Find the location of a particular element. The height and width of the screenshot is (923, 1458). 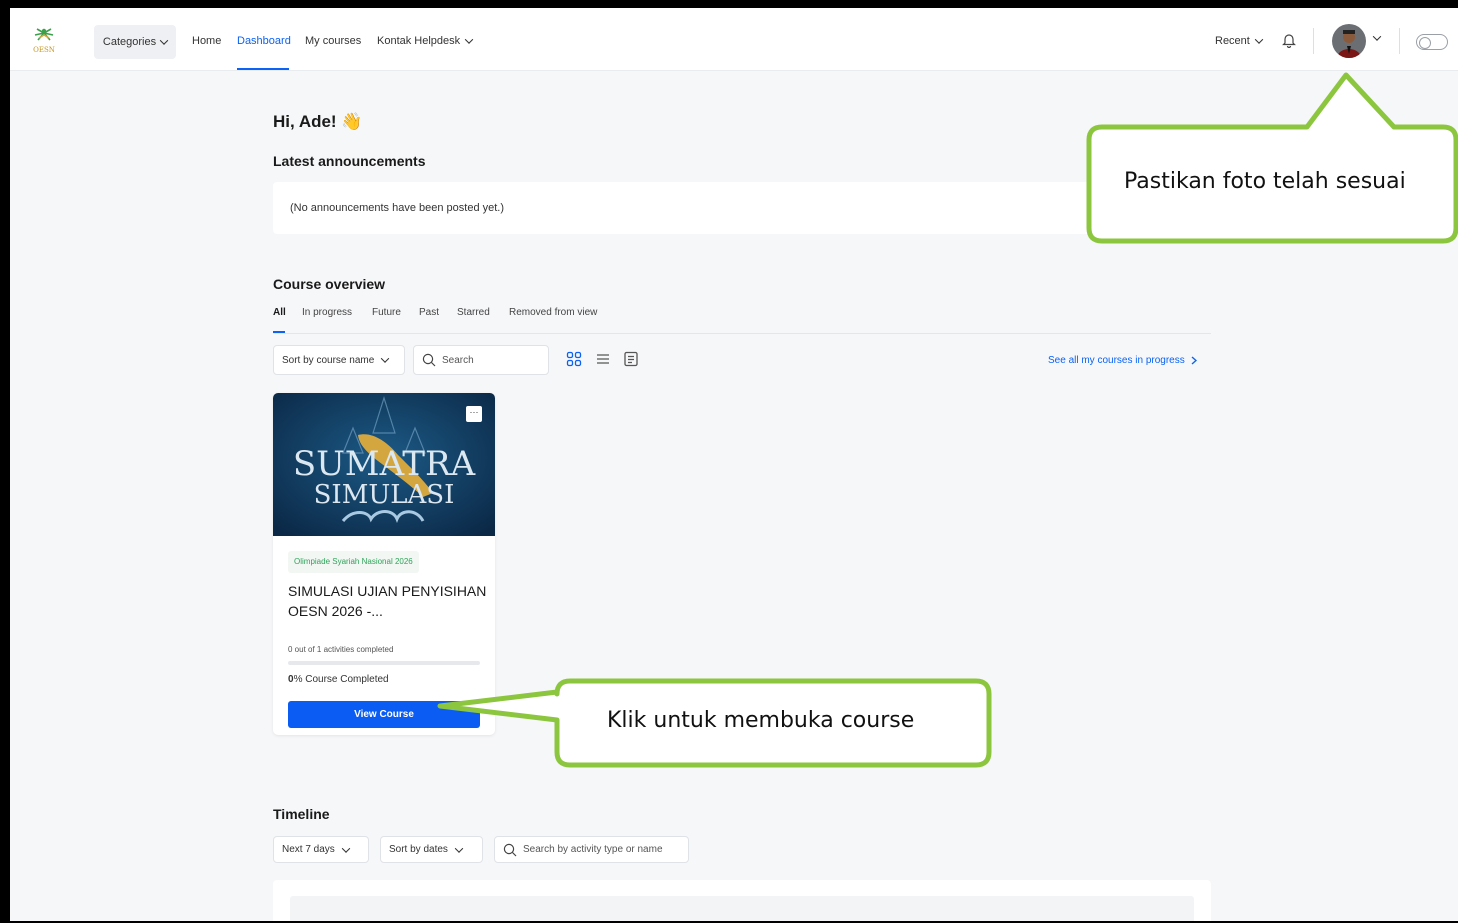

photo-callout-text: Pastikan foto telah sesuai is located at coordinates (1265, 181).